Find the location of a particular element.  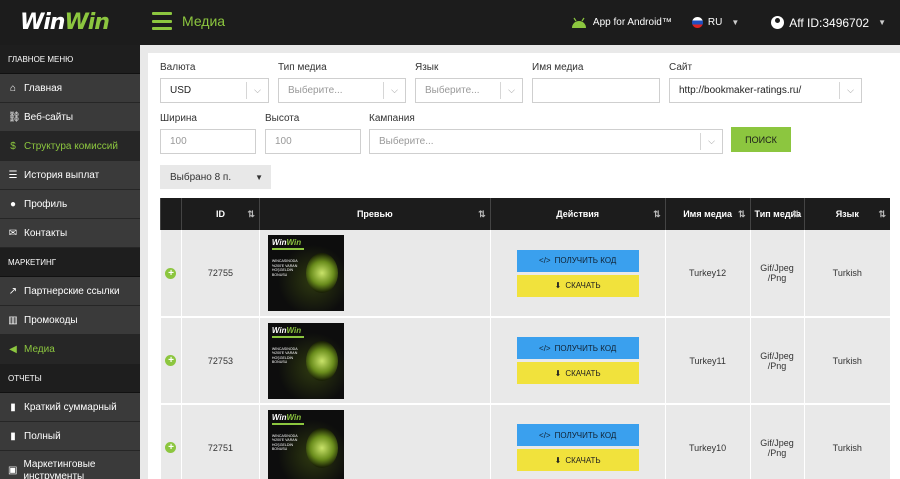

media-type-select: Выберите... ⌵ is located at coordinates (342, 90).